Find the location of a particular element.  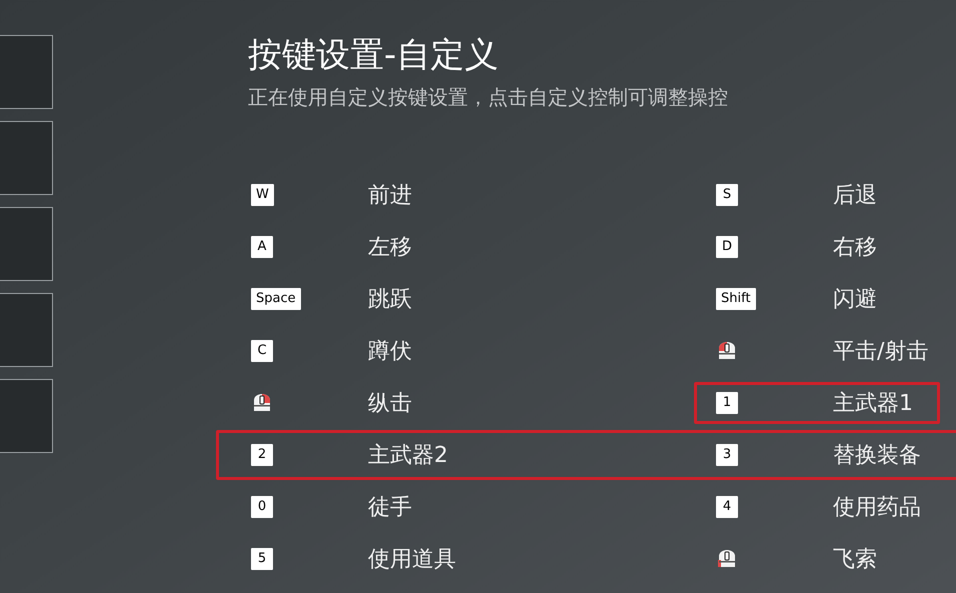

key-badge: 3 is located at coordinates (727, 455).